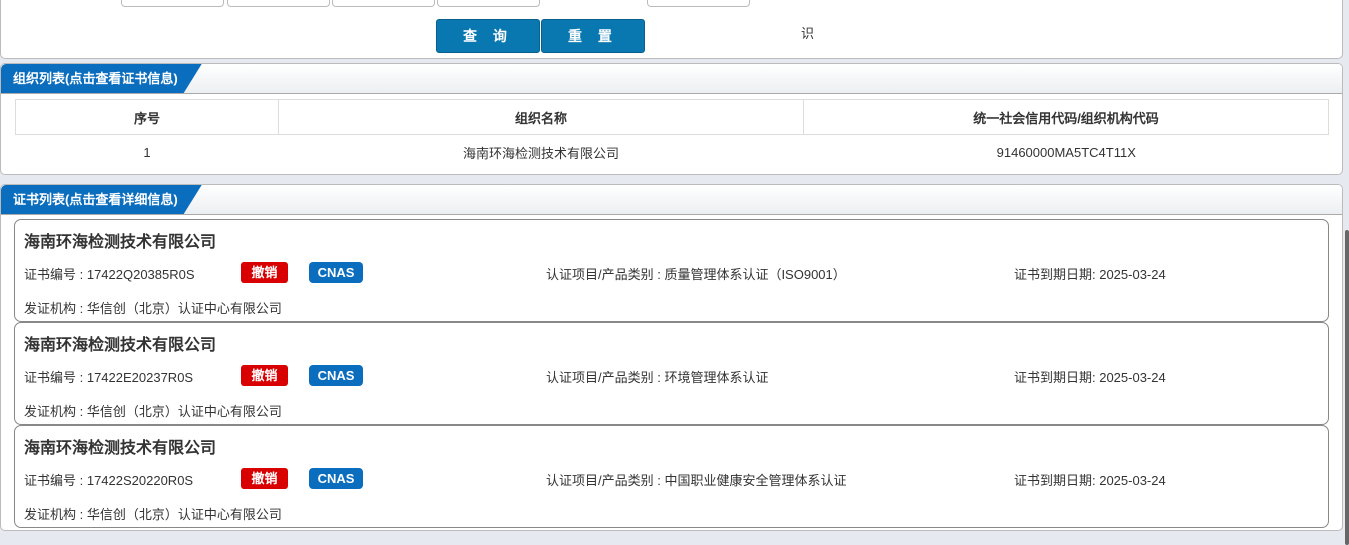 The image size is (1349, 545). Describe the element at coordinates (696, 480) in the screenshot. I see `card-category: 认证项目/产品类别 : 中国职业健康安全管理体系认证` at that location.